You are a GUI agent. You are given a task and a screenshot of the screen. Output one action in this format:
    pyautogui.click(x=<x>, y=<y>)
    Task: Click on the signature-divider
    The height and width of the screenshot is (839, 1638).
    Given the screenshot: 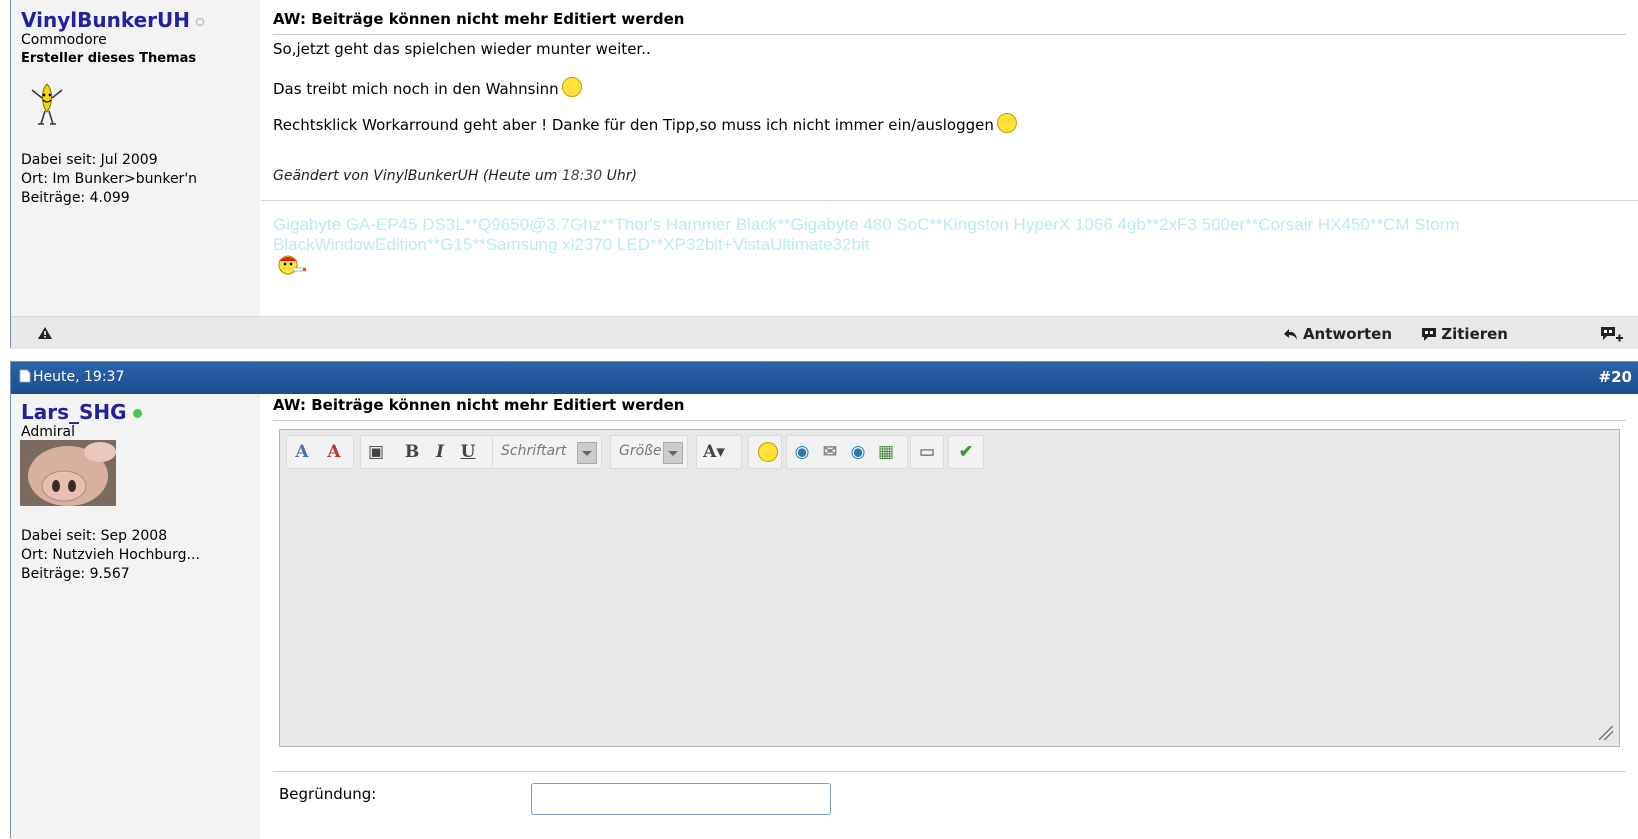 What is the action you would take?
    pyautogui.click(x=949, y=200)
    